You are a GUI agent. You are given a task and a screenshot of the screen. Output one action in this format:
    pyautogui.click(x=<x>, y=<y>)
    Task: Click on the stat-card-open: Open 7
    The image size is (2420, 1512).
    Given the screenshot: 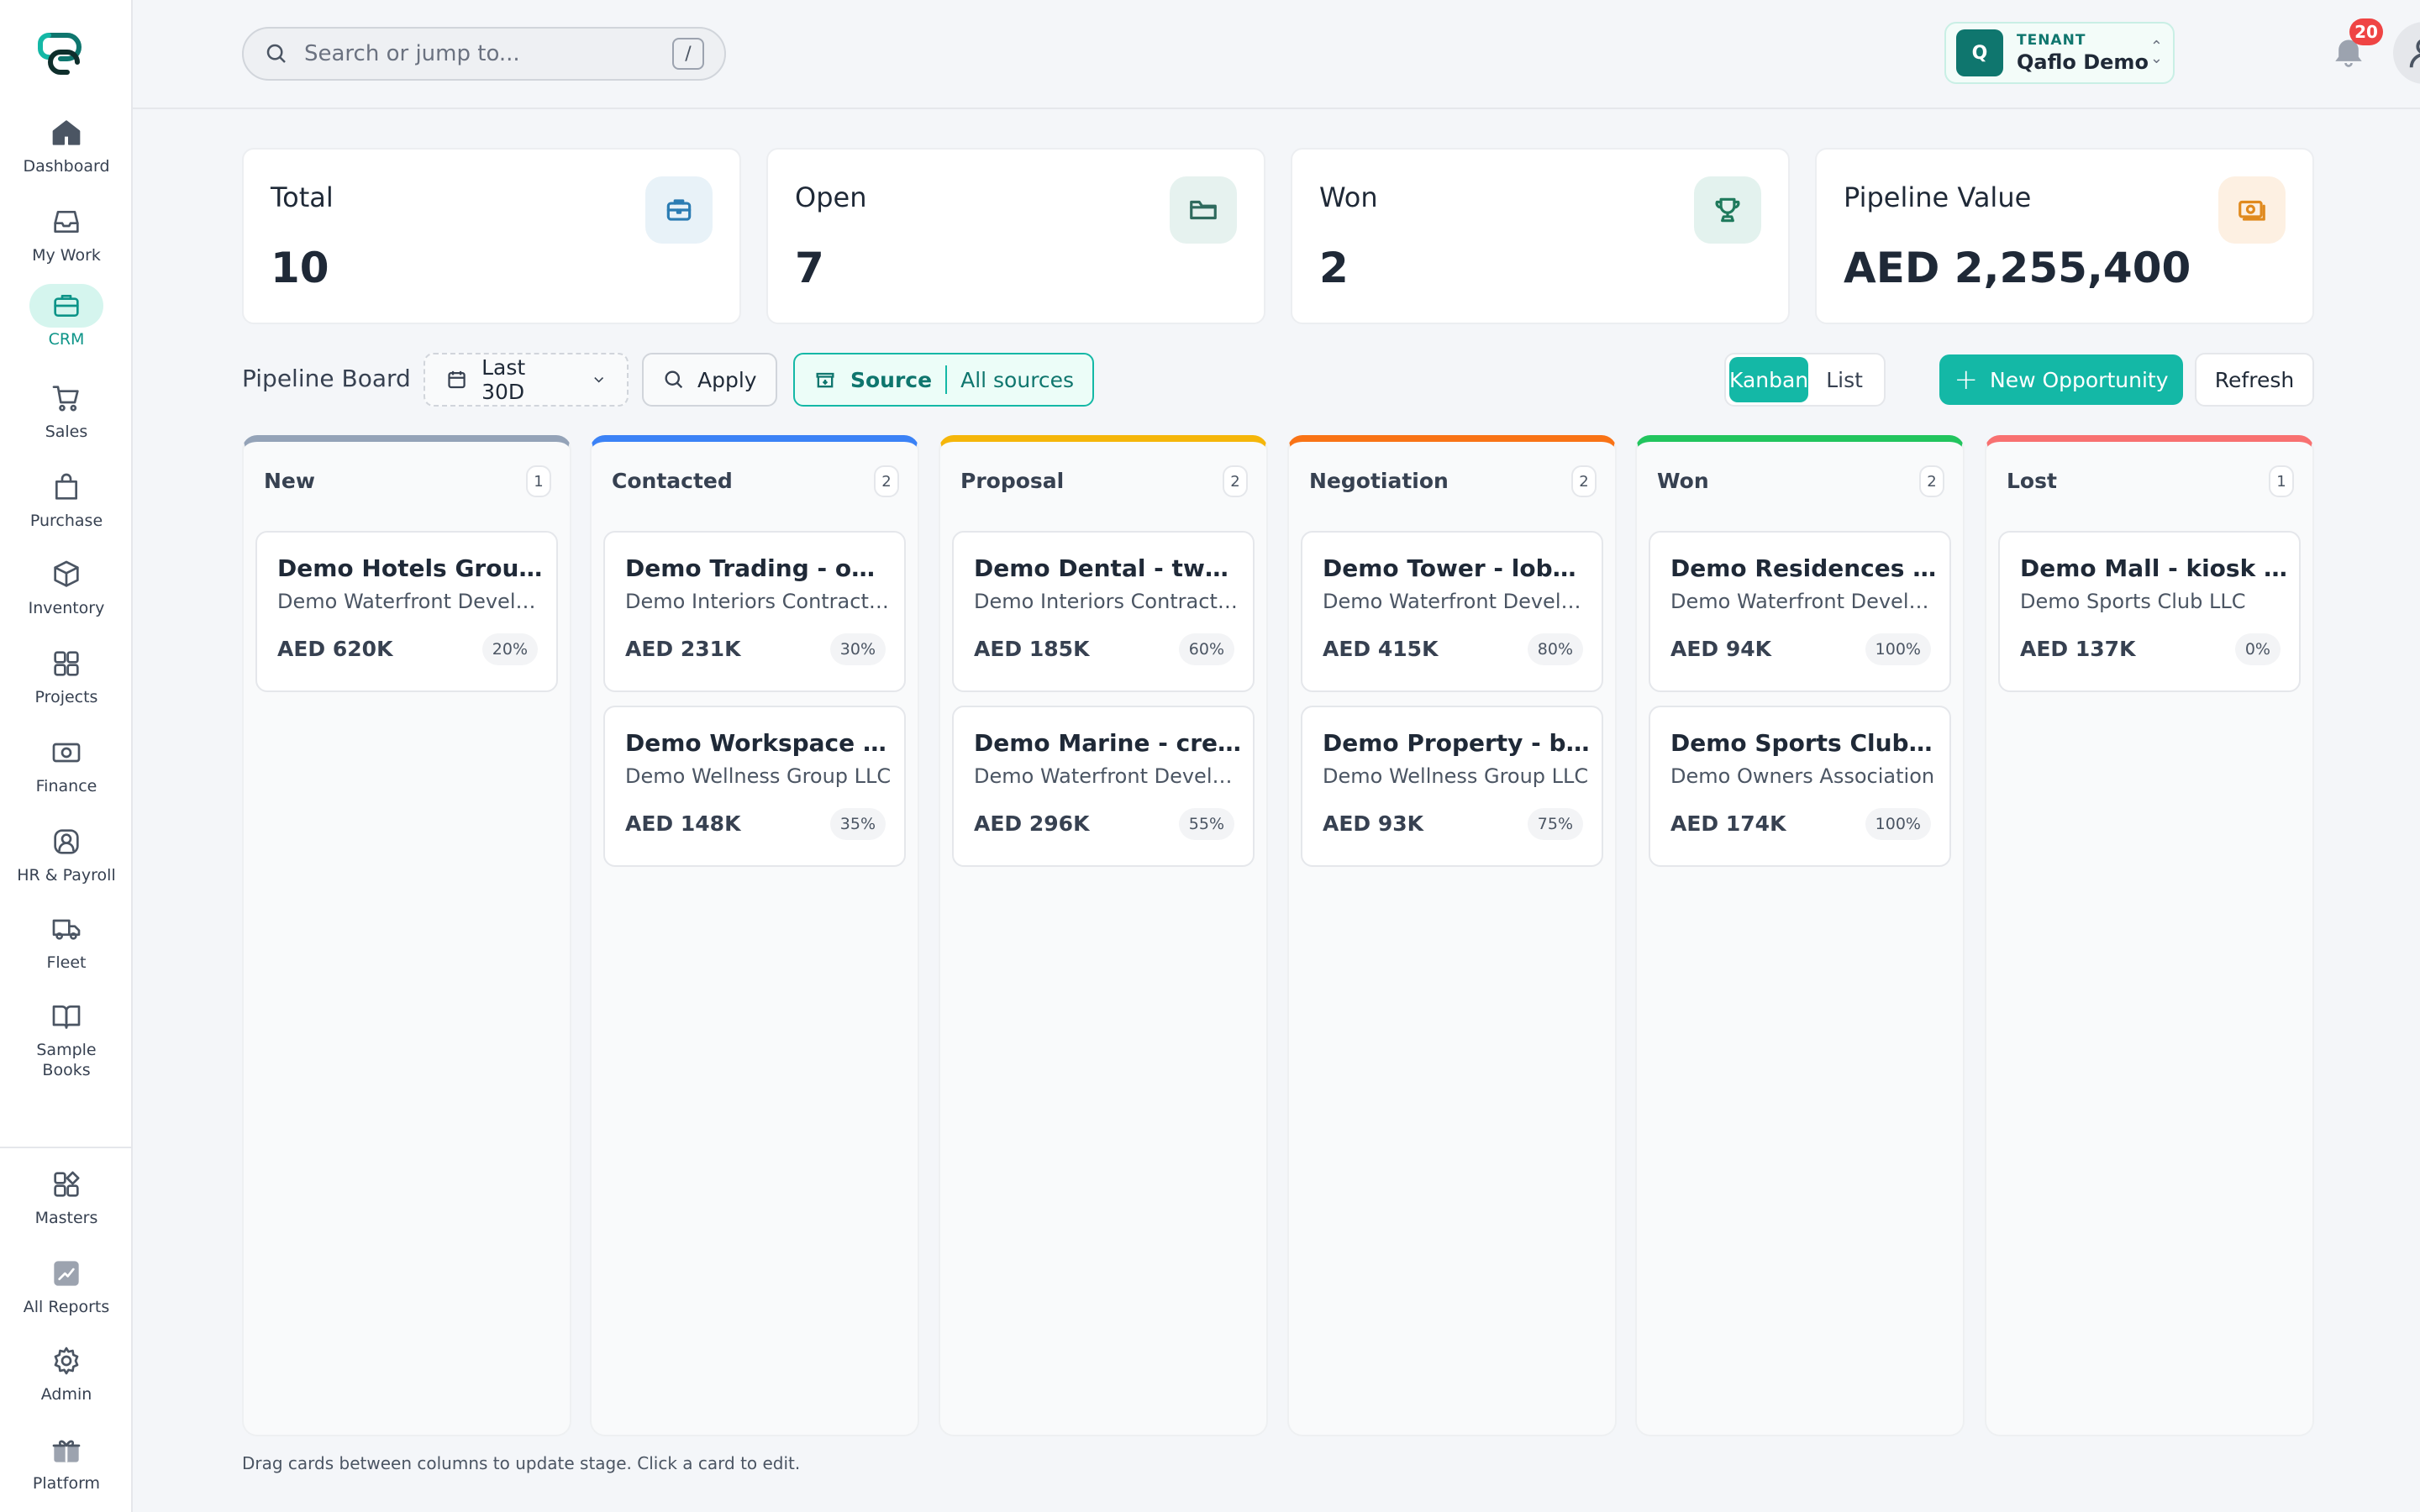 What is the action you would take?
    pyautogui.click(x=1016, y=236)
    